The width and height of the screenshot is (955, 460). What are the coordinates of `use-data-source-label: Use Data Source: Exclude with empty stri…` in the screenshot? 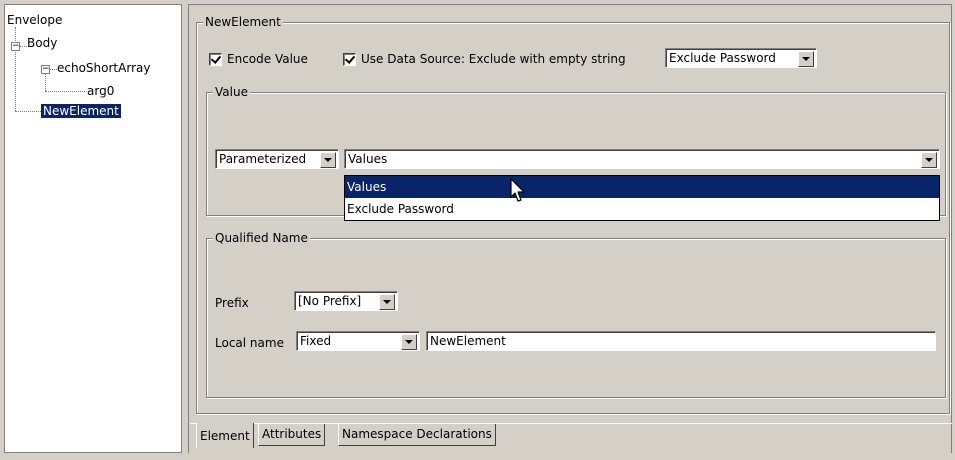 It's located at (493, 59).